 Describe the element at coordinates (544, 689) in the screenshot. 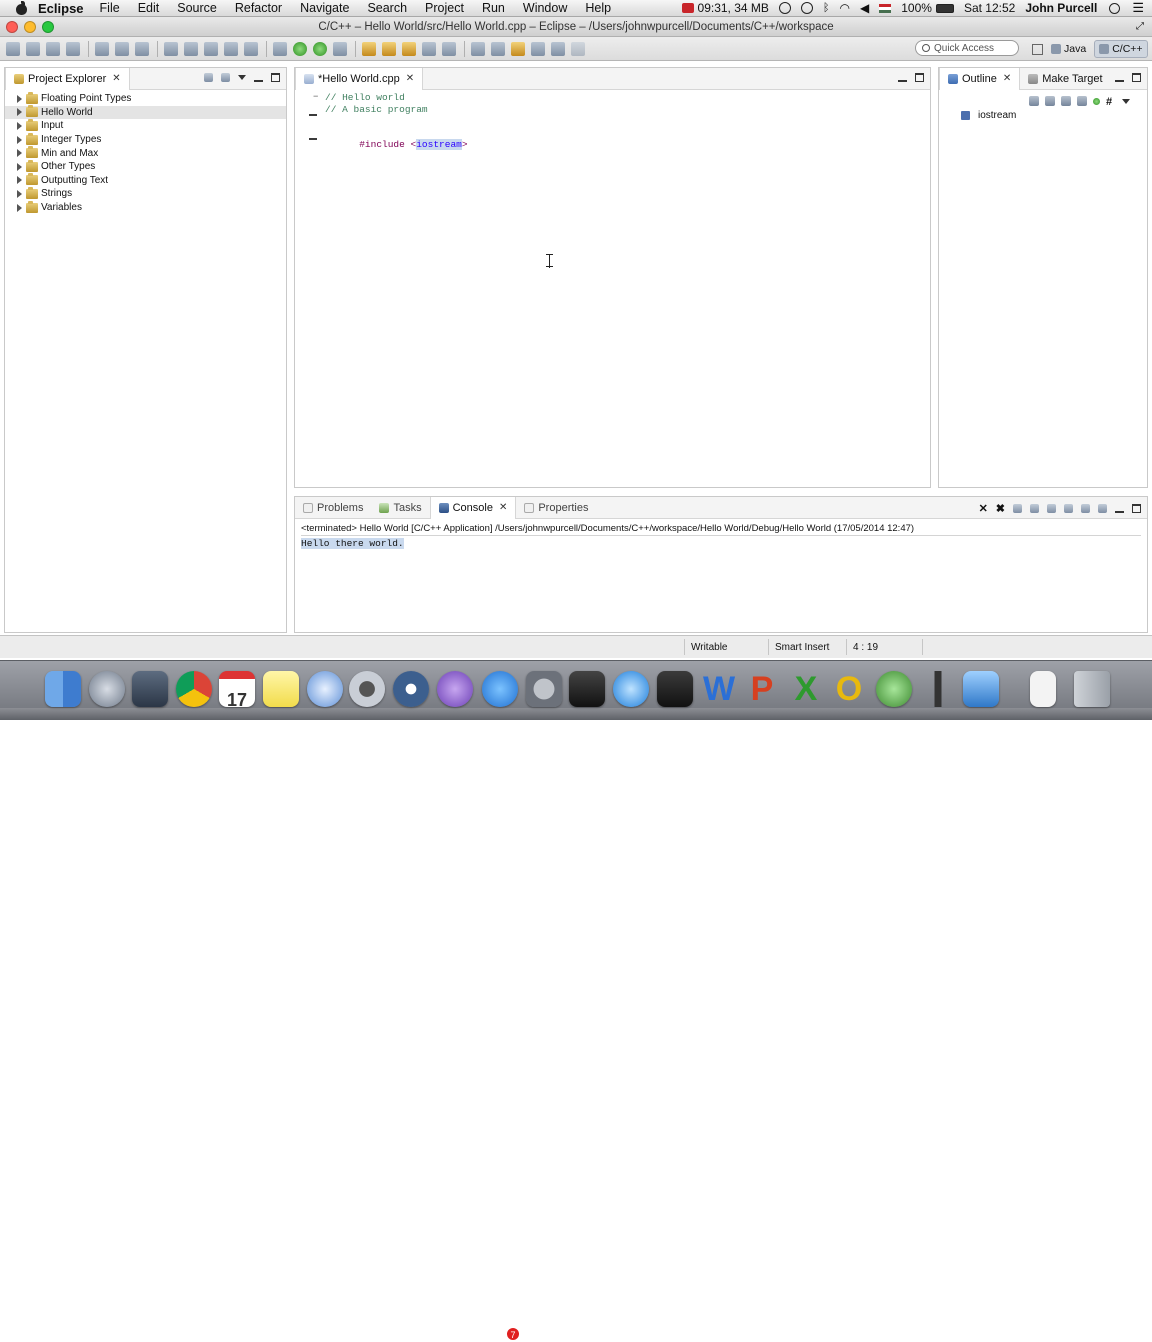

I see `system-preferences-icon` at that location.